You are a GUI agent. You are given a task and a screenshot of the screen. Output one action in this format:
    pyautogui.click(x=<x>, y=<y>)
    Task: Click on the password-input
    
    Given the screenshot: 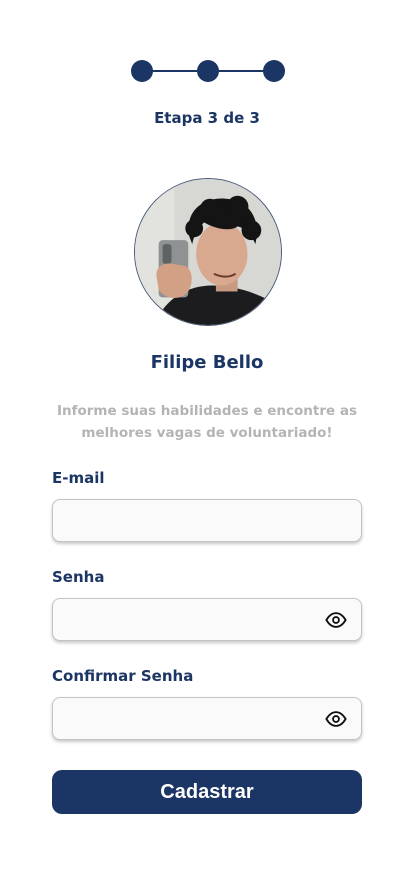 What is the action you would take?
    pyautogui.click(x=190, y=619)
    